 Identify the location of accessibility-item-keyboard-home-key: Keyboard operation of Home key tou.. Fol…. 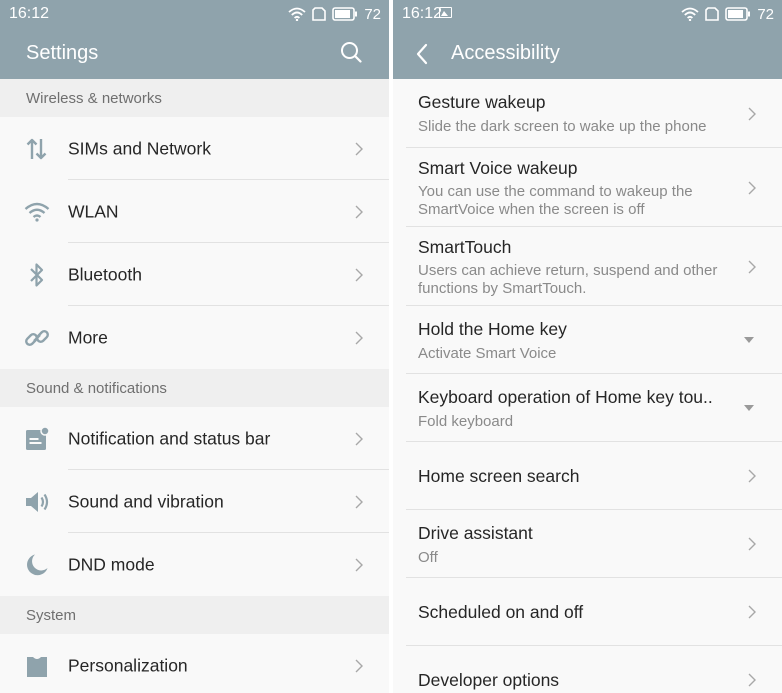
(587, 408).